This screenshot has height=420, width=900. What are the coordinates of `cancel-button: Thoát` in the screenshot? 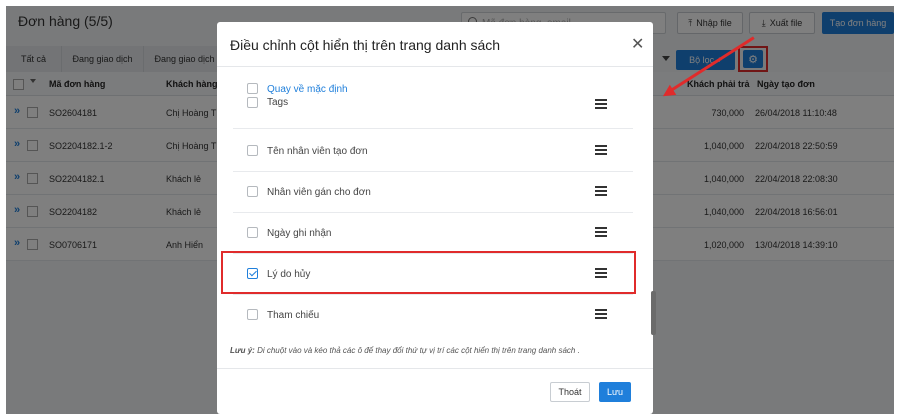 It's located at (570, 392).